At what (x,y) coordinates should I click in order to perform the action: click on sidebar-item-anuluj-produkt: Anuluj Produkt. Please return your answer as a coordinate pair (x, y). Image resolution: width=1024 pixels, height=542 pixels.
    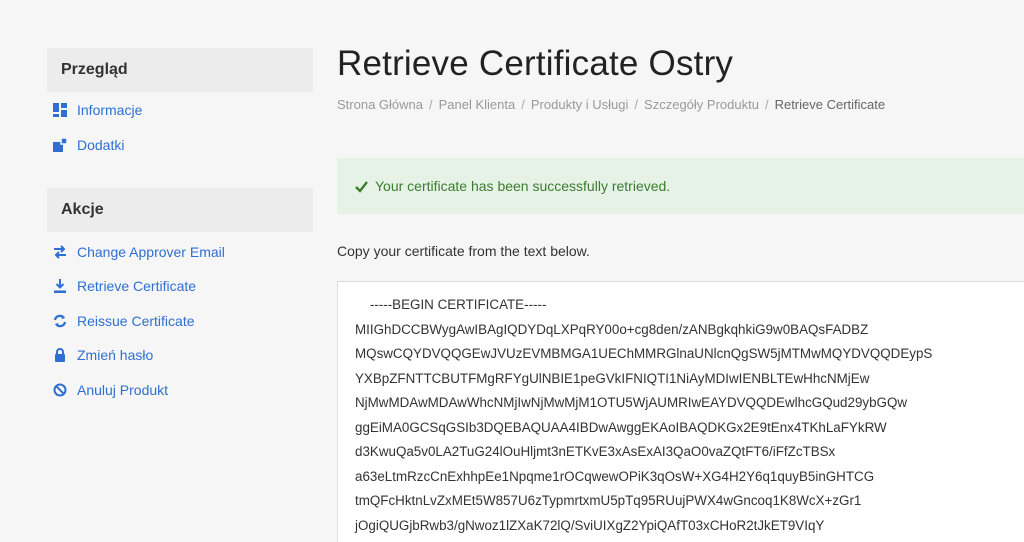
    Looking at the image, I should click on (180, 389).